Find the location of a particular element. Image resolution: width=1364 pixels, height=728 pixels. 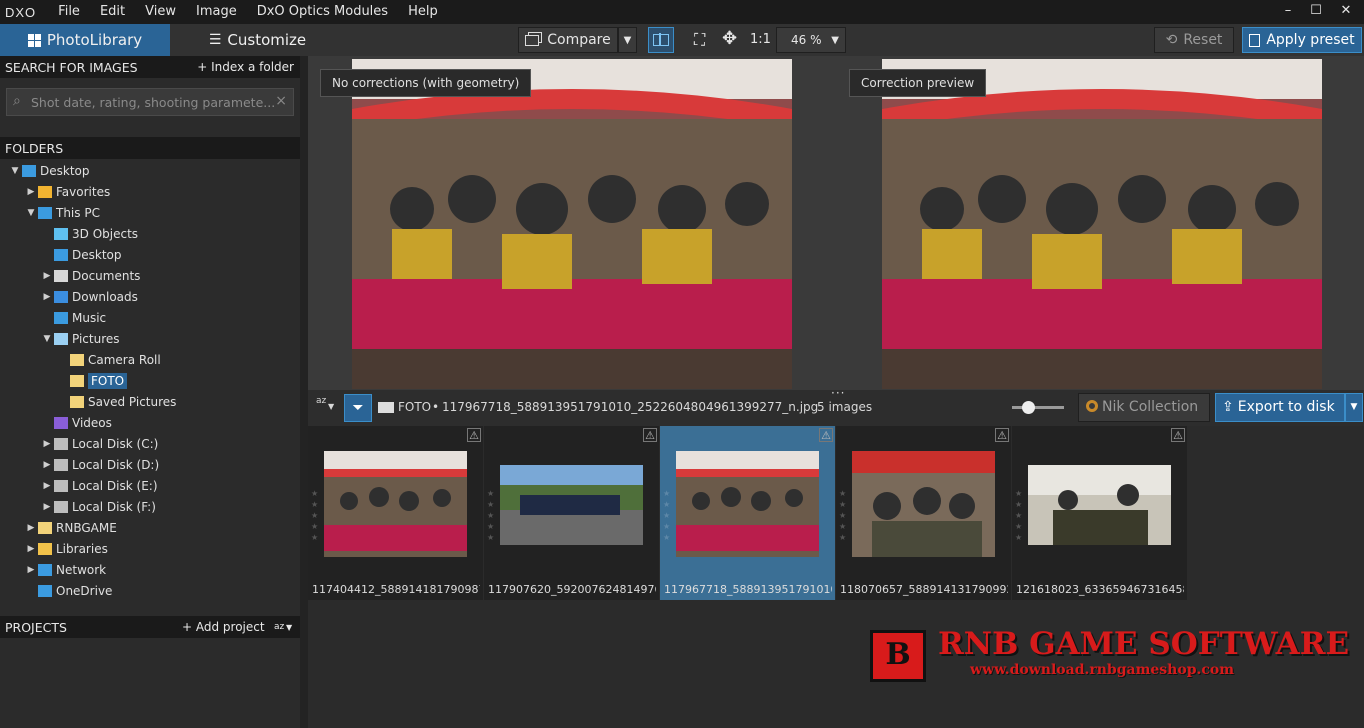

desktop-icon is located at coordinates (29, 170).